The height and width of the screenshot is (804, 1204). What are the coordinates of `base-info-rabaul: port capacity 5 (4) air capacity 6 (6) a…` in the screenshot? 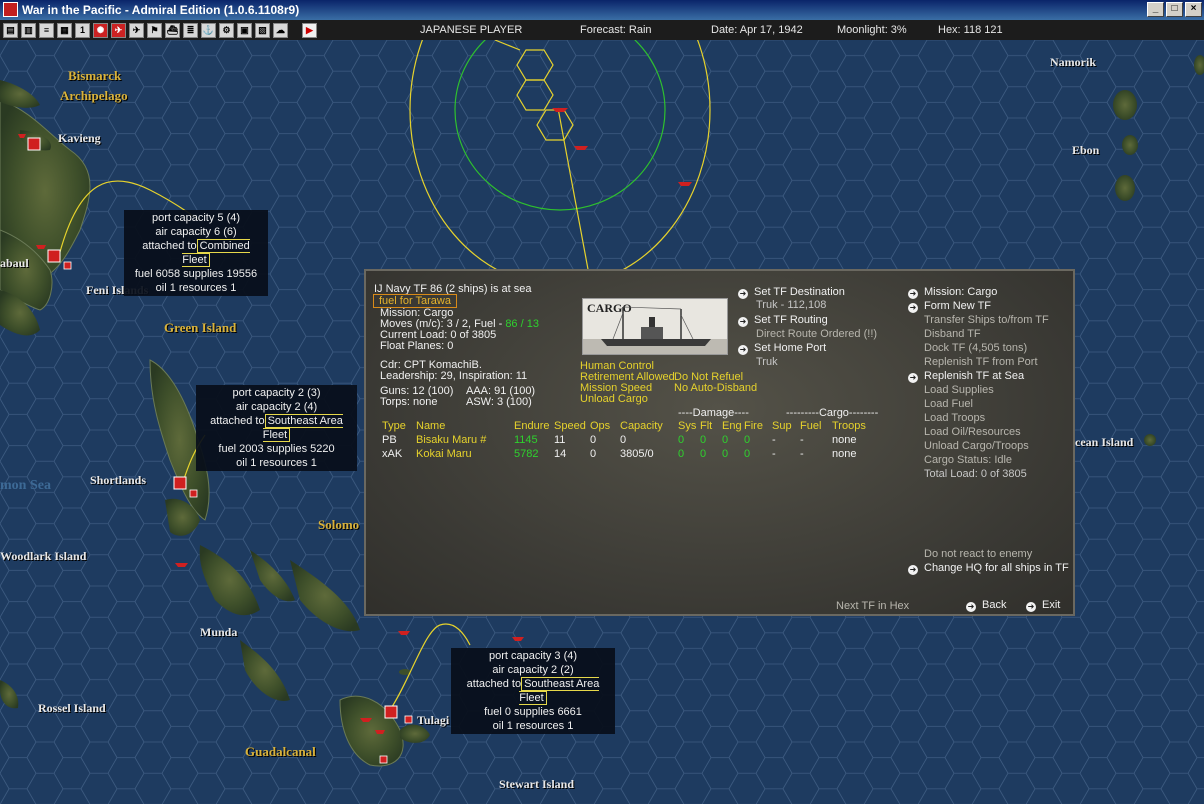 It's located at (196, 253).